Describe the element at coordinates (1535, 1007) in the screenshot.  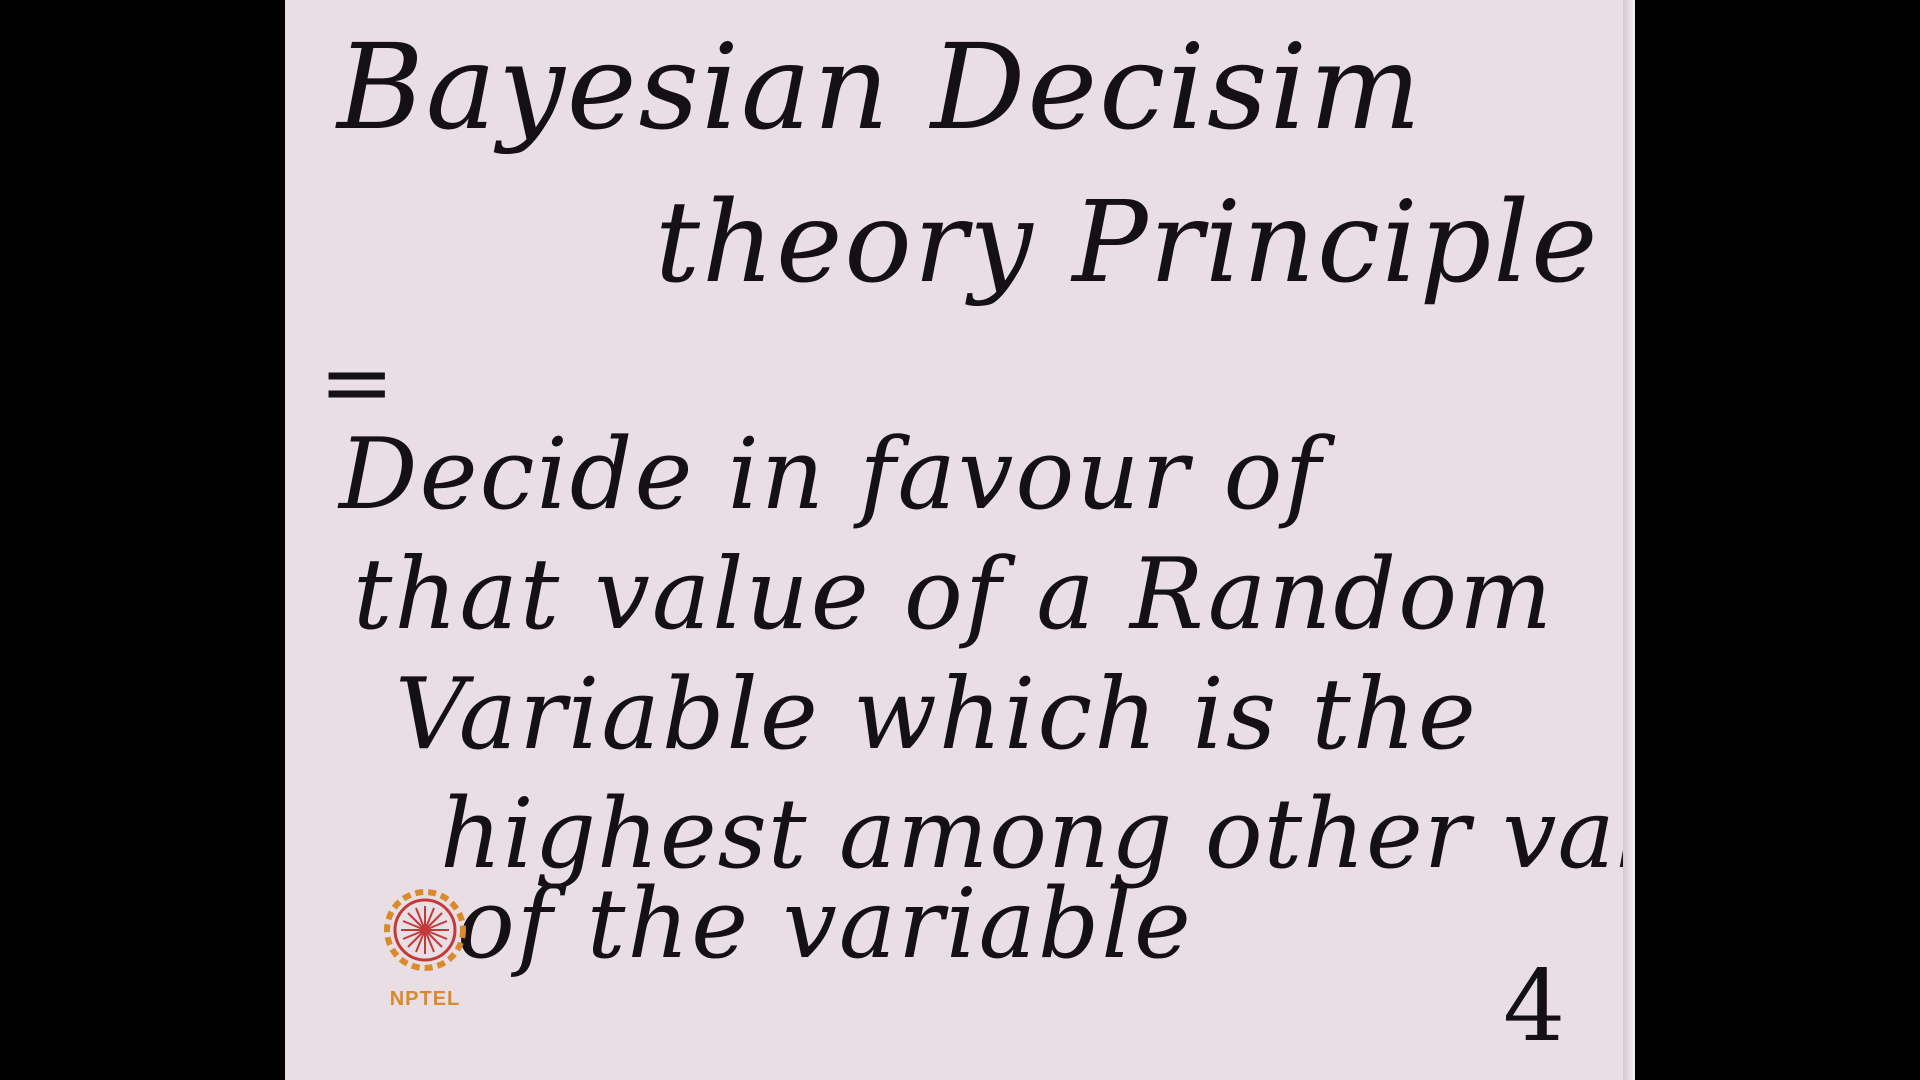
I see `page-number: 4` at that location.